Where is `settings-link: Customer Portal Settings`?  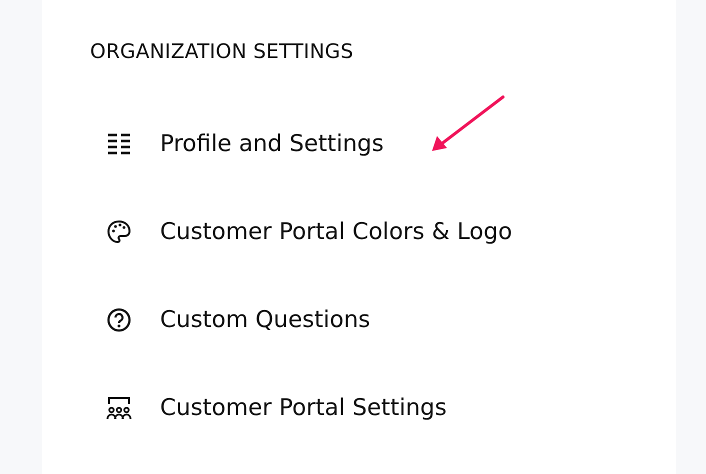 settings-link: Customer Portal Settings is located at coordinates (303, 408).